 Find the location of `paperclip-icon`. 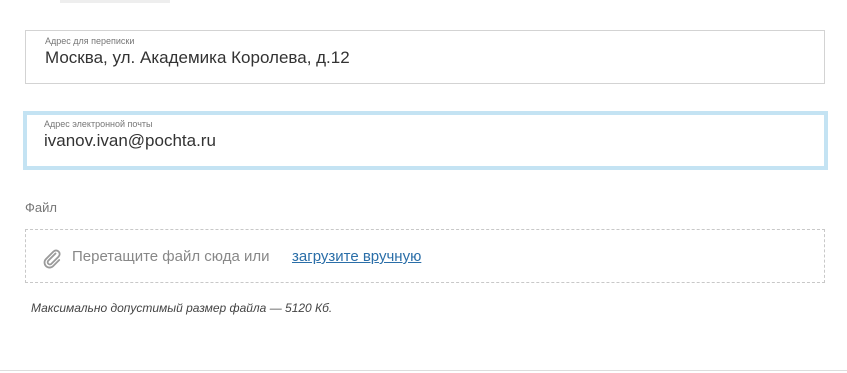

paperclip-icon is located at coordinates (52, 258).